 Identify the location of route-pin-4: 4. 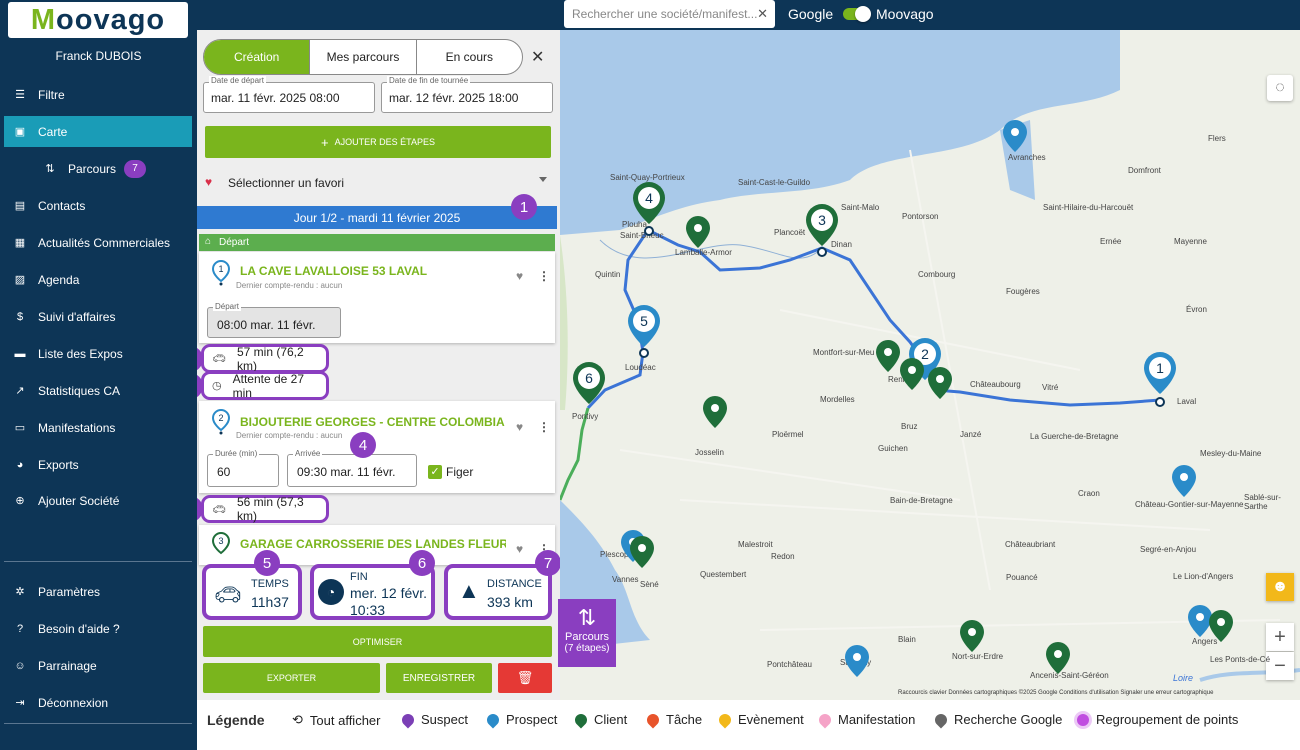
(649, 209).